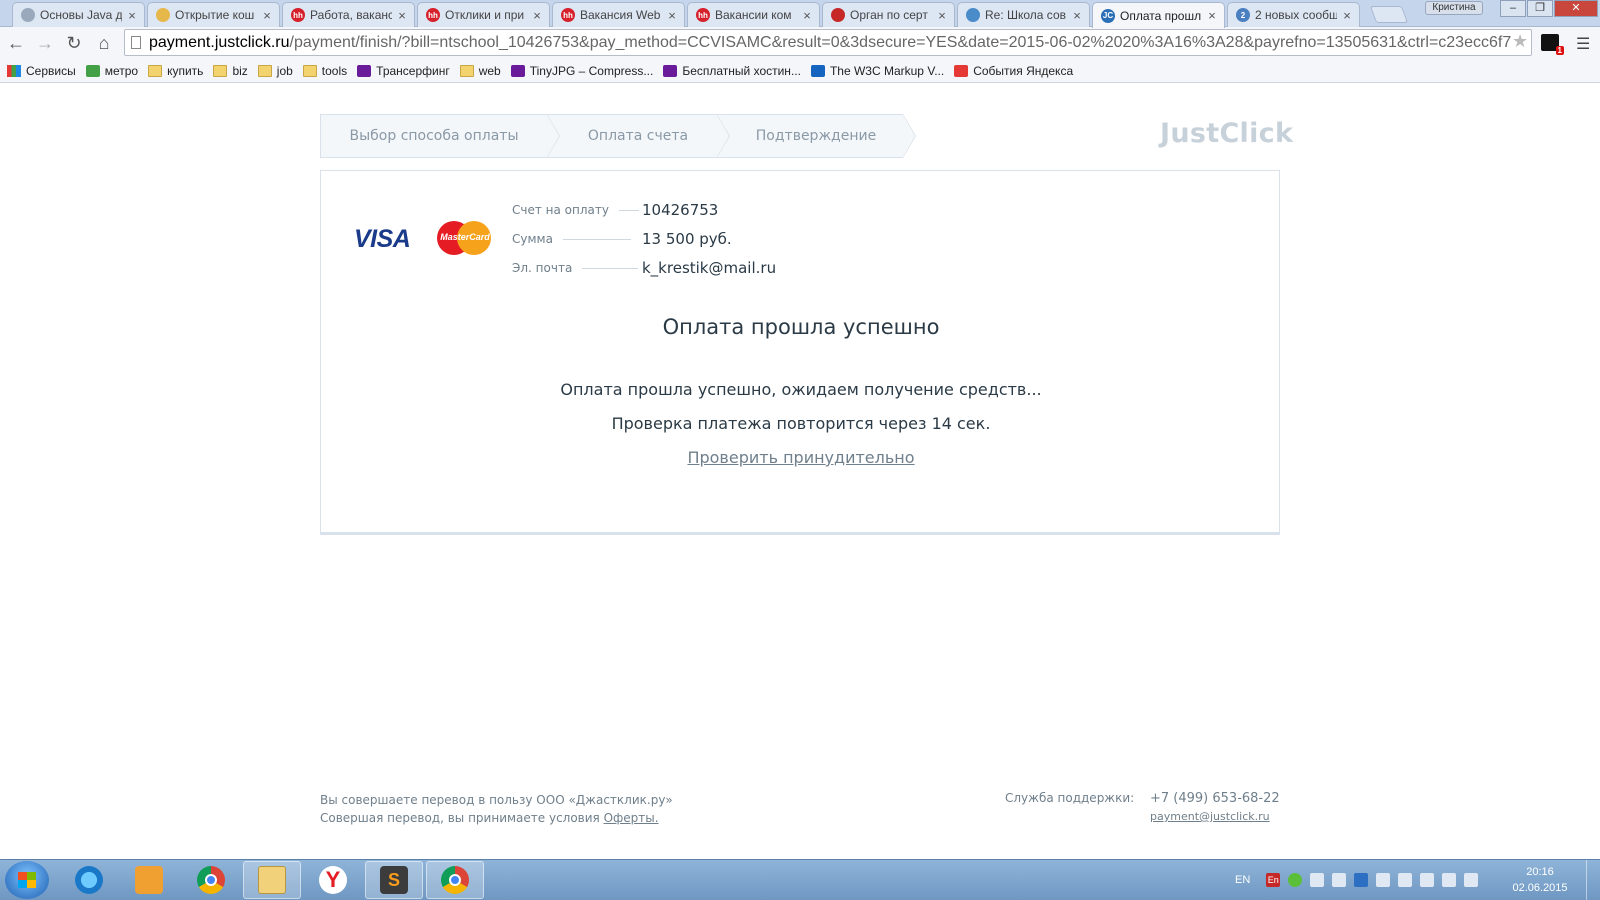 This screenshot has height=900, width=1600. Describe the element at coordinates (560, 210) in the screenshot. I see `invoice-label: Счет на оплату` at that location.